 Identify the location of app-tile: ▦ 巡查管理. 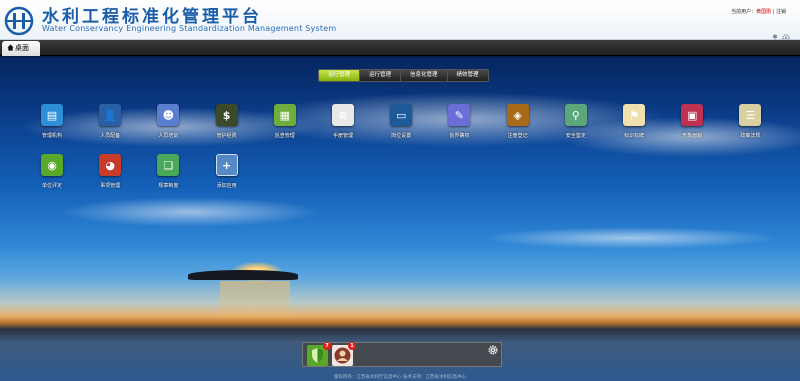
(285, 121).